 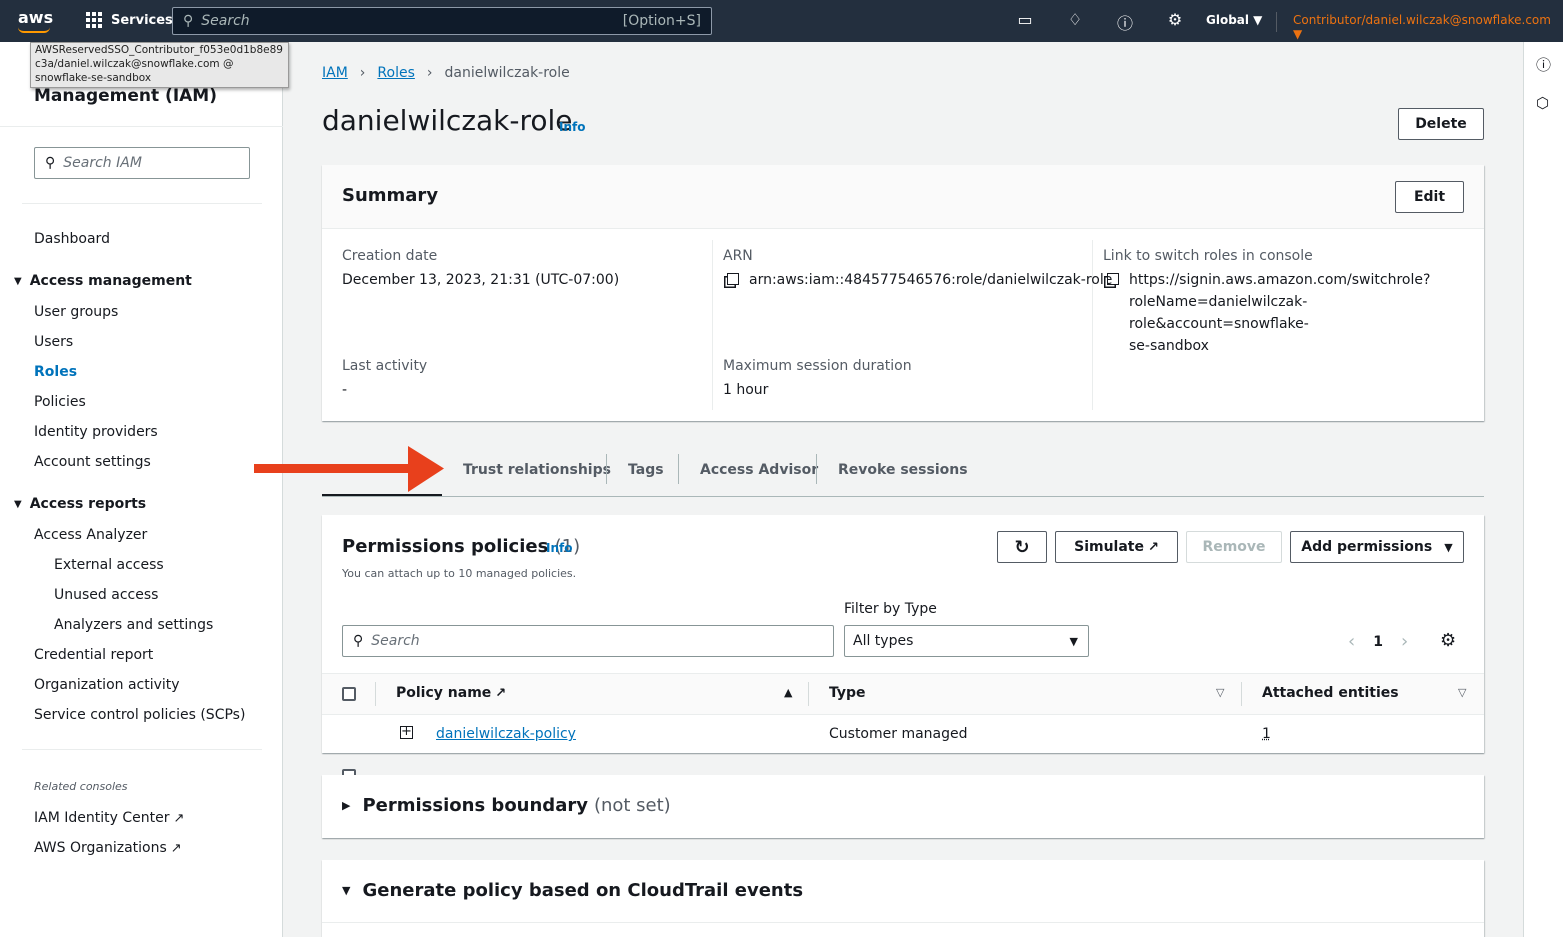 What do you see at coordinates (349, 694) in the screenshot?
I see `select-all-checkbox` at bounding box center [349, 694].